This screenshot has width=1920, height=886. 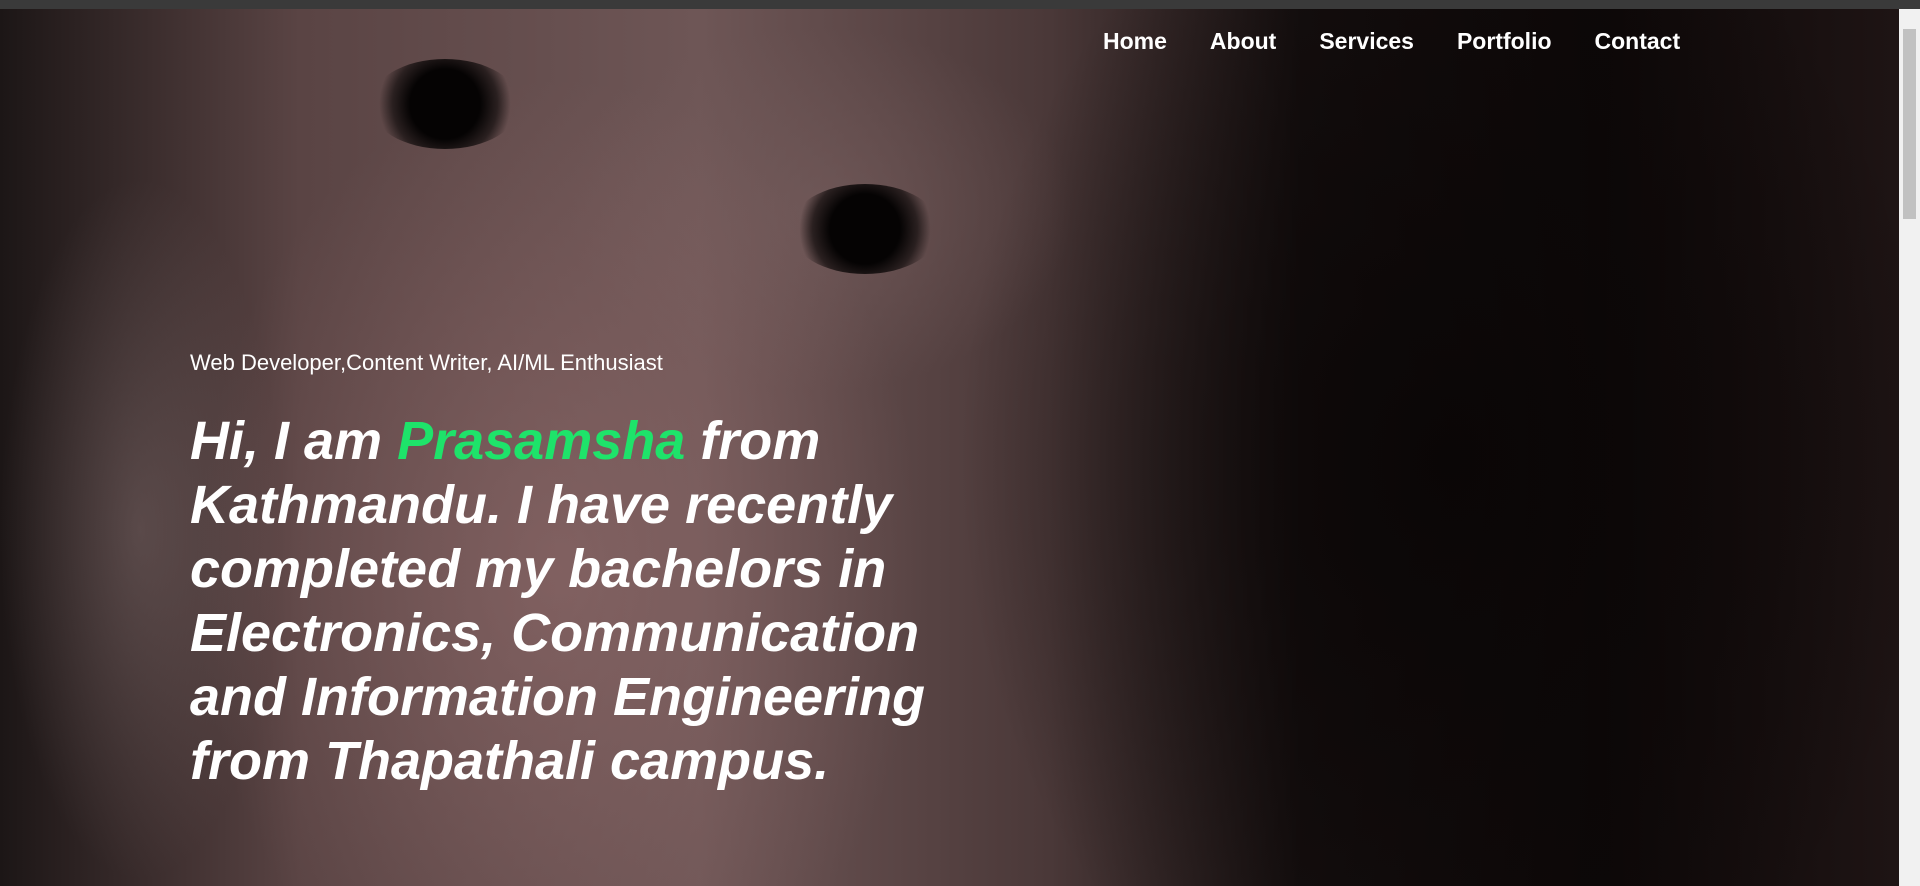 I want to click on nav-services: Services, so click(x=1366, y=41).